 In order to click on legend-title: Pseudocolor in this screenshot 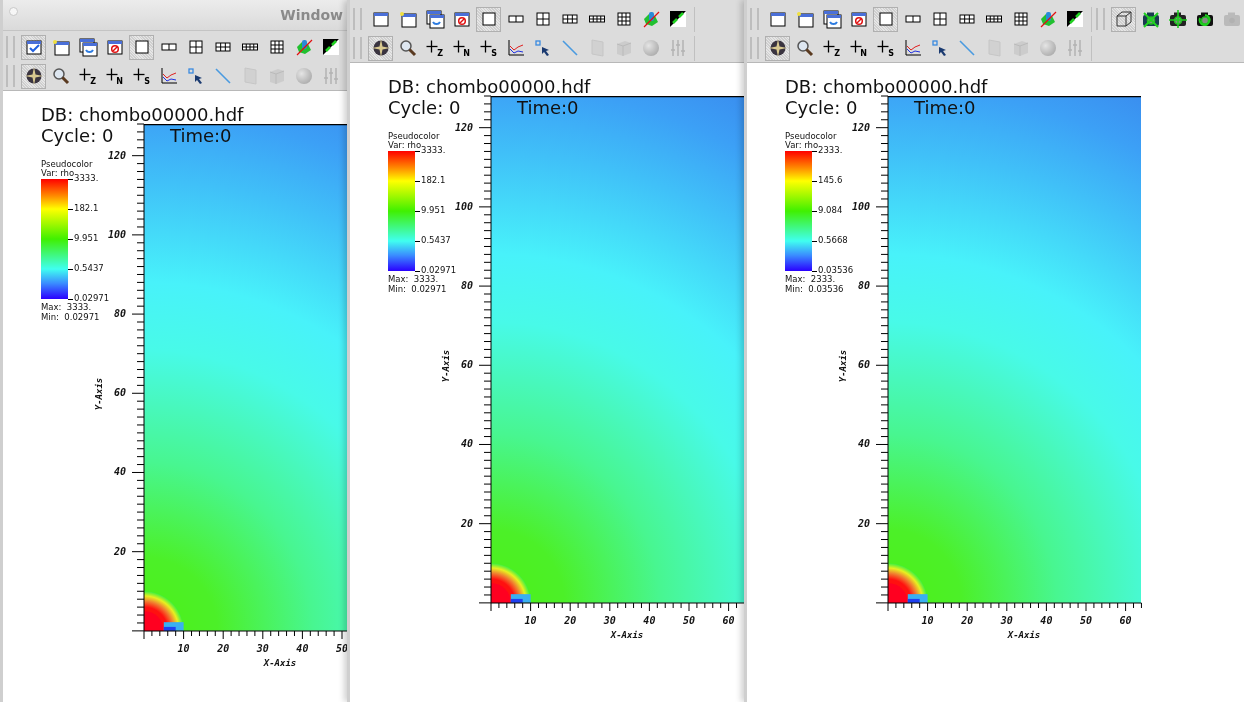, I will do `click(414, 136)`.